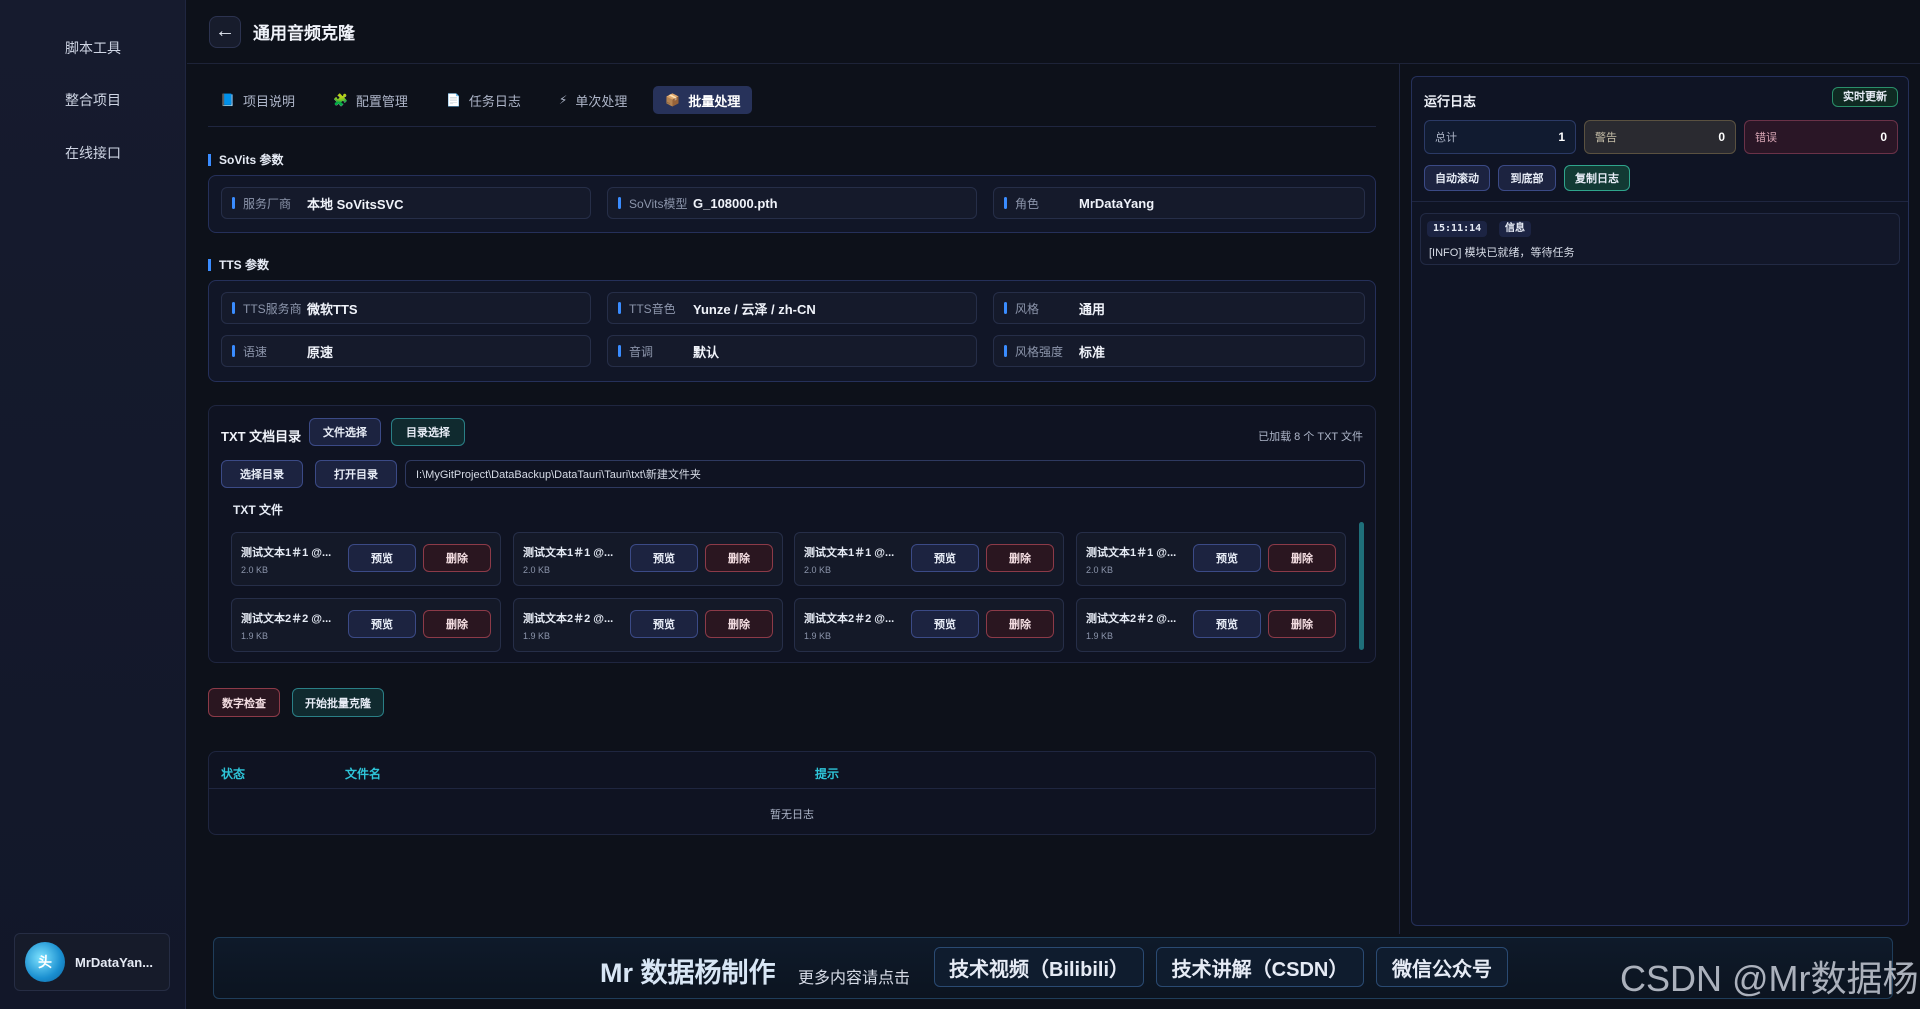 Image resolution: width=1920 pixels, height=1009 pixels. I want to click on field-value: G_108000.pth, so click(735, 203).